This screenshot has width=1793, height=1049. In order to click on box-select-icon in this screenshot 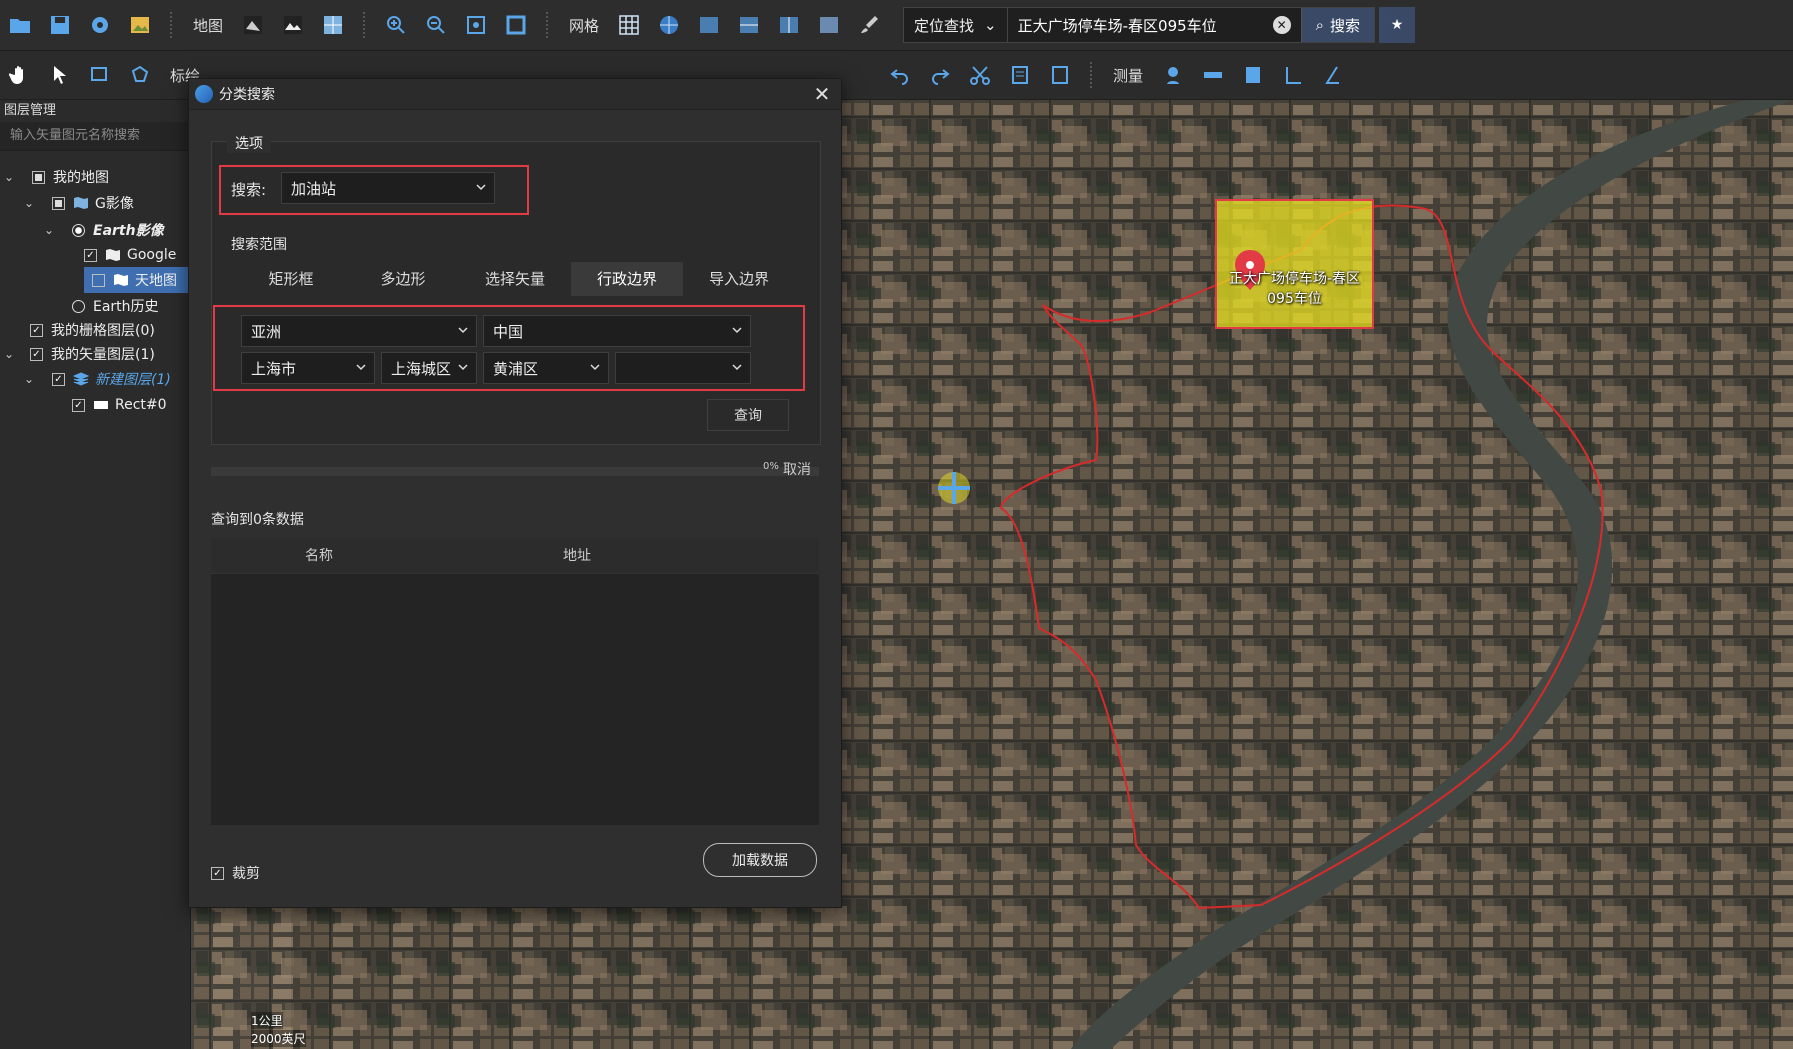, I will do `click(100, 75)`.